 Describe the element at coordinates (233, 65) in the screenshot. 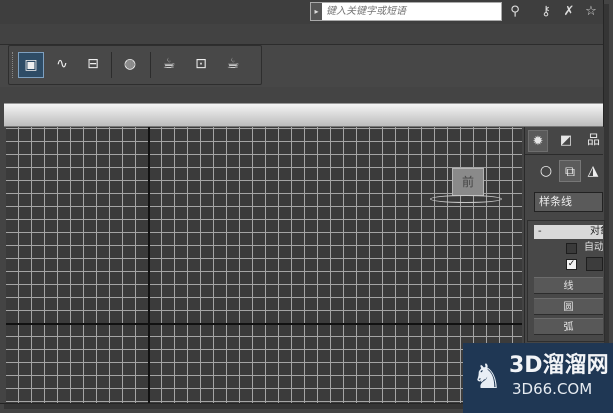

I see `render-production-button: ☕` at that location.